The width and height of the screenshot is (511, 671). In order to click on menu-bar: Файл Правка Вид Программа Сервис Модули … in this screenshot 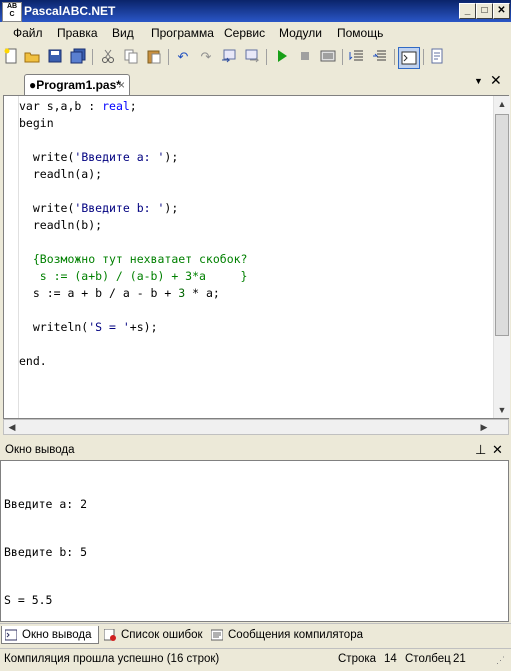, I will do `click(255, 32)`.